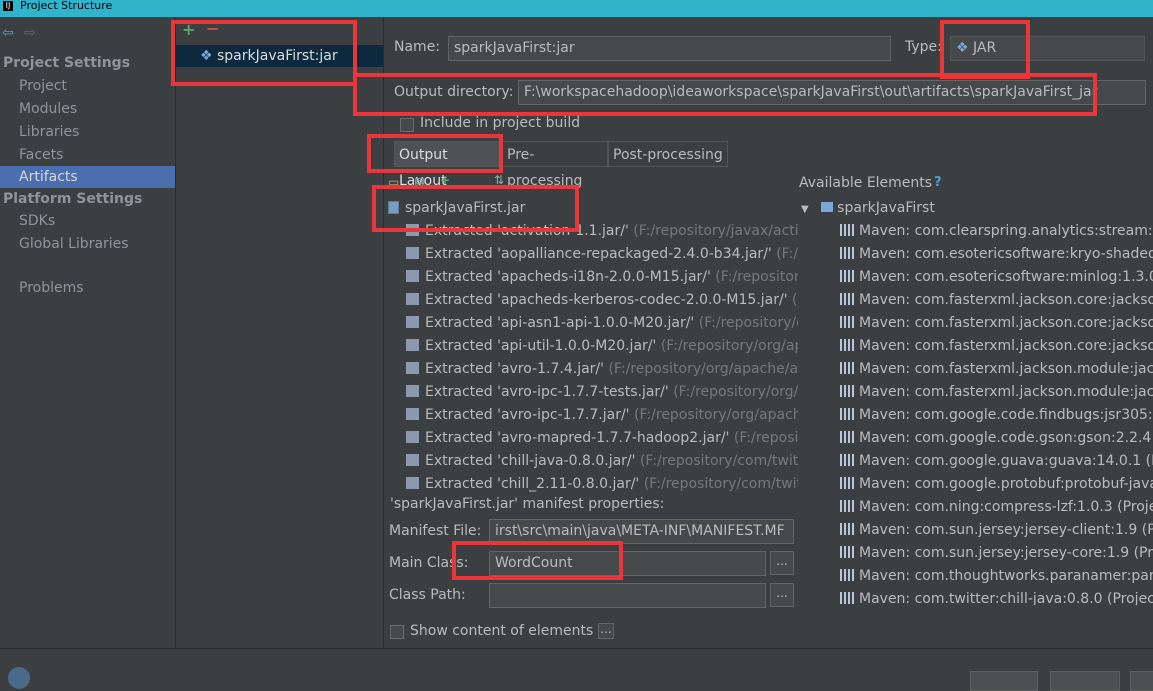 The width and height of the screenshot is (1153, 691). I want to click on name-input: sparkJavaFirst:jar, so click(669, 48).